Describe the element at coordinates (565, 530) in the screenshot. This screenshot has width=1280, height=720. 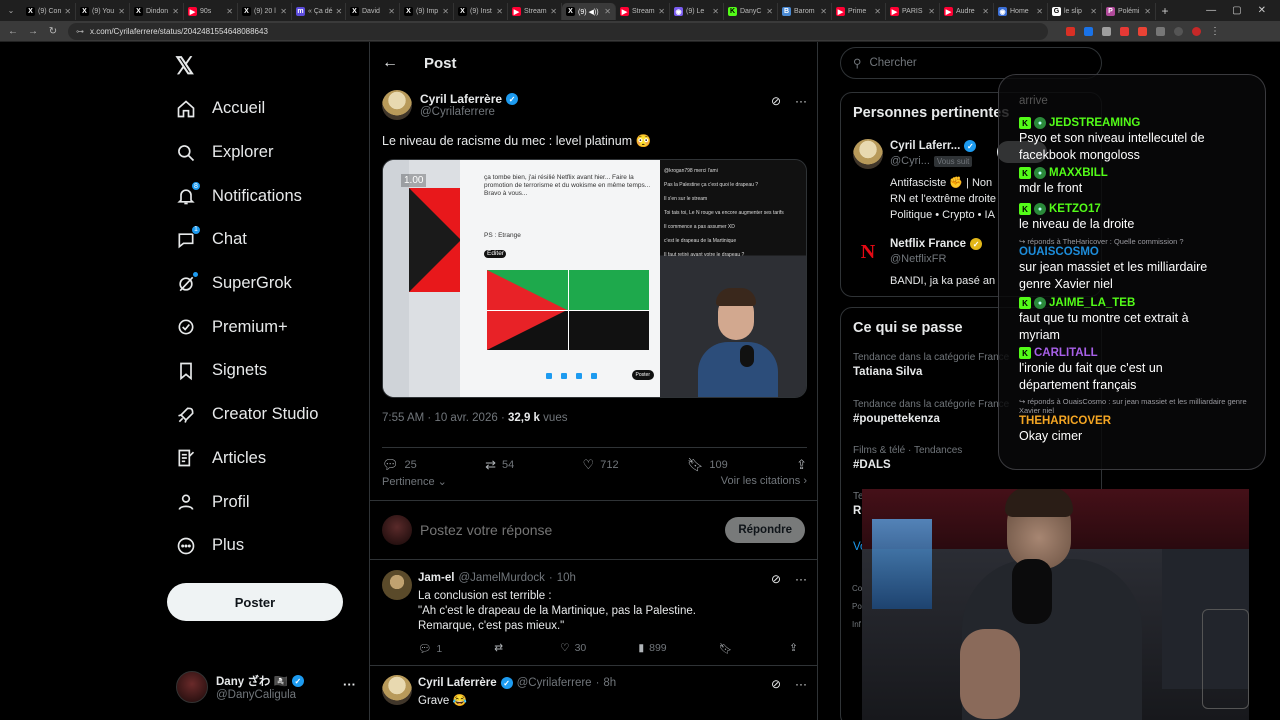
I see `reply-input` at that location.